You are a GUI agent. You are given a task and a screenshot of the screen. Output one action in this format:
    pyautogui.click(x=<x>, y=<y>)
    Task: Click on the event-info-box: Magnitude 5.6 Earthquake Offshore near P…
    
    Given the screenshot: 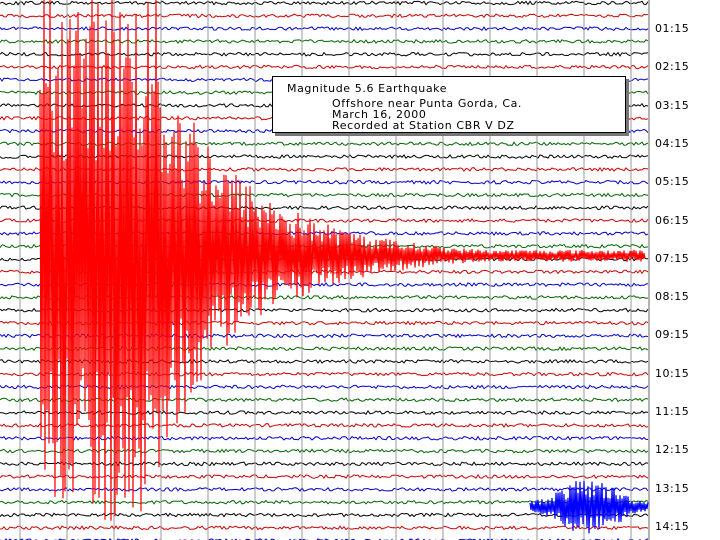 What is the action you would take?
    pyautogui.click(x=449, y=104)
    